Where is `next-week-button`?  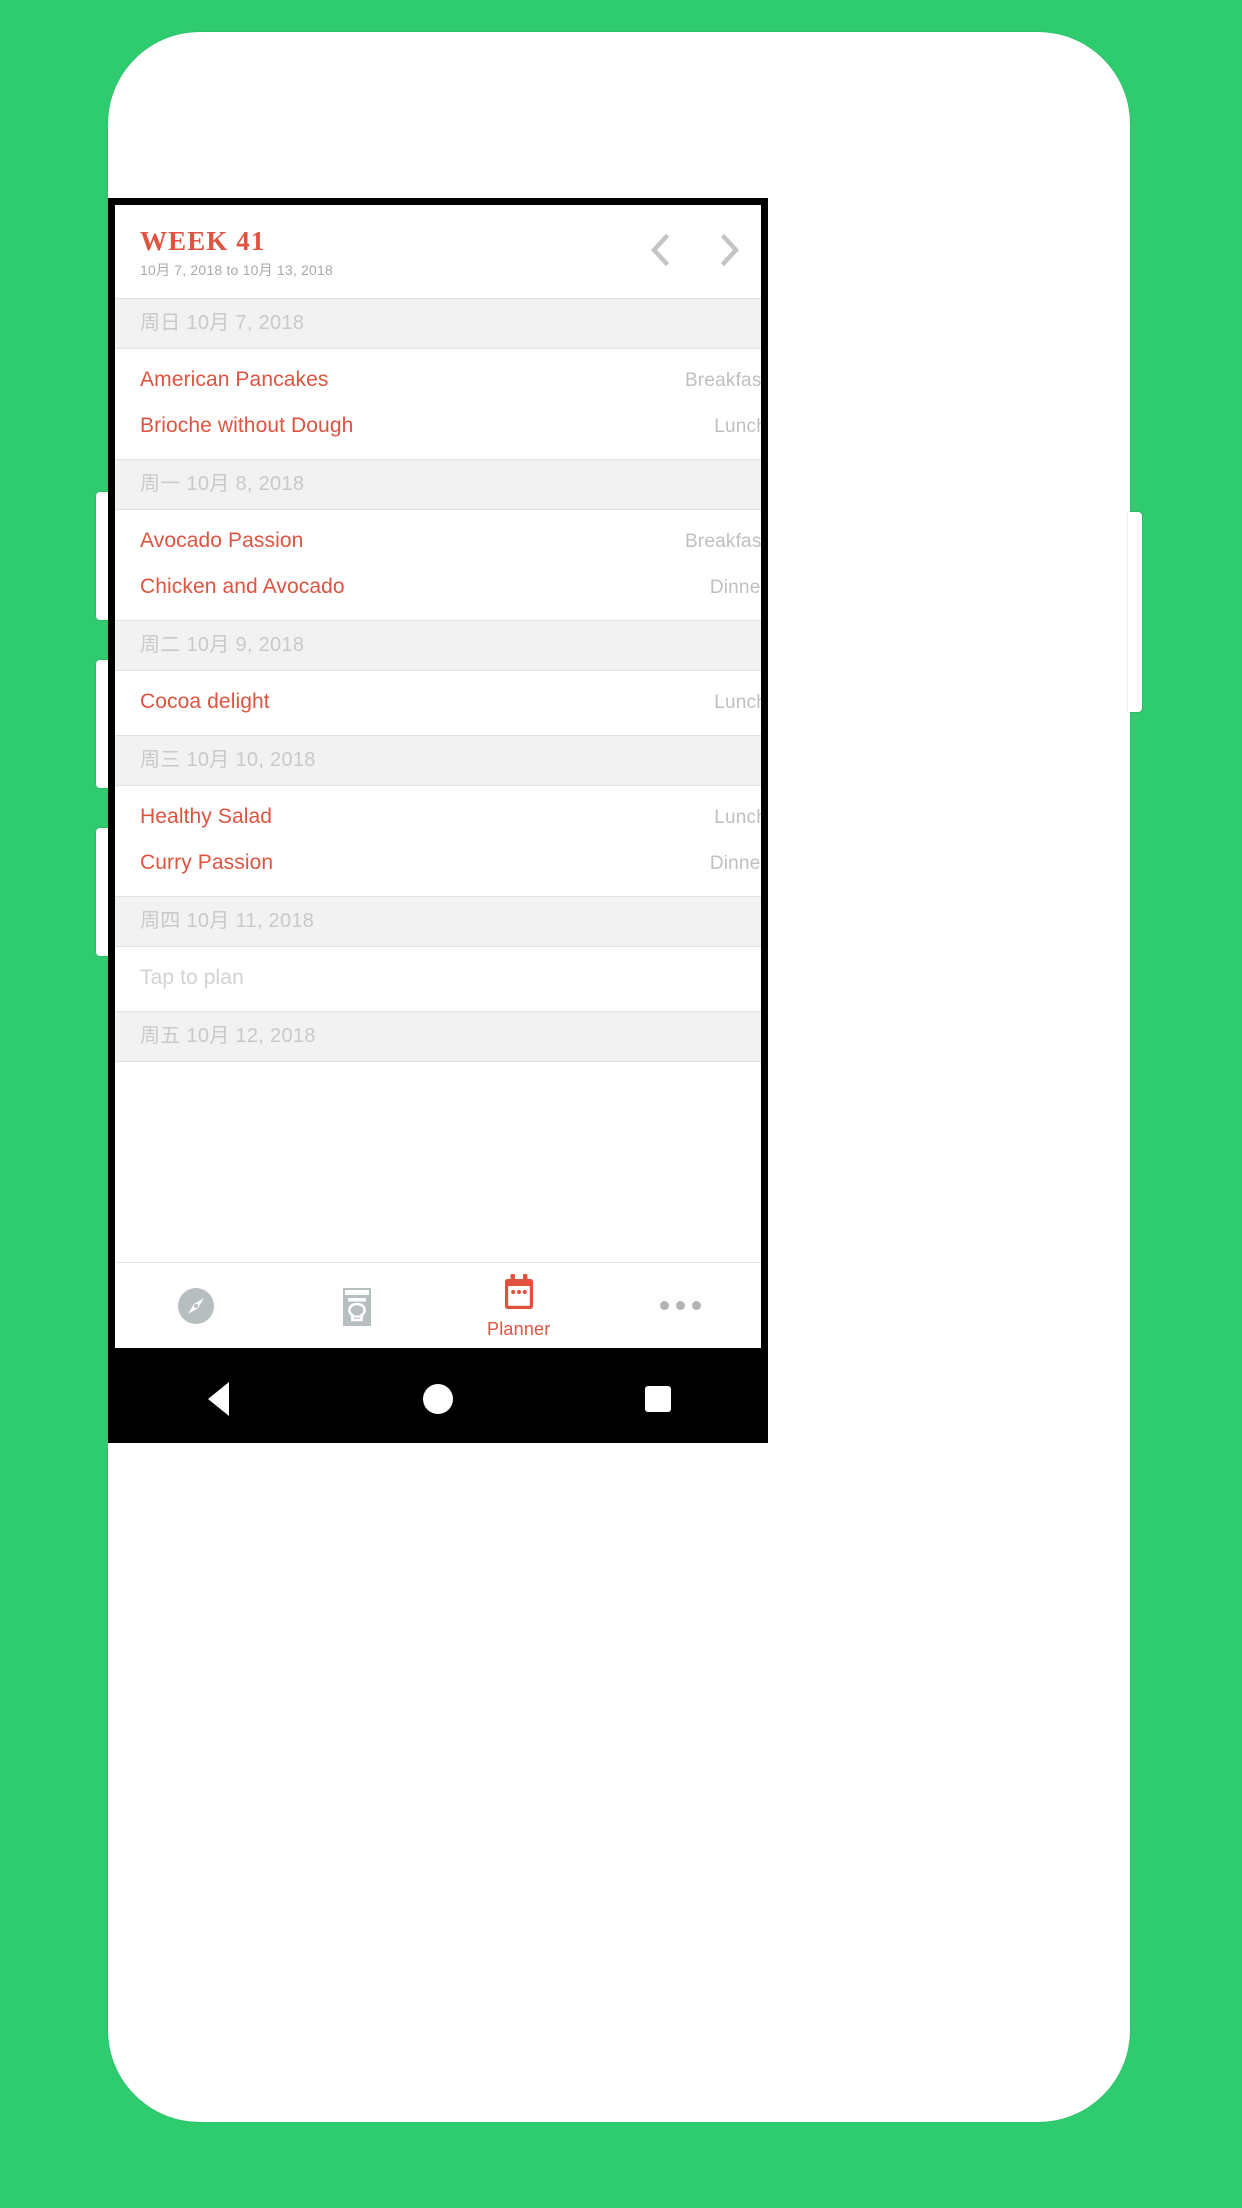
next-week-button is located at coordinates (730, 250).